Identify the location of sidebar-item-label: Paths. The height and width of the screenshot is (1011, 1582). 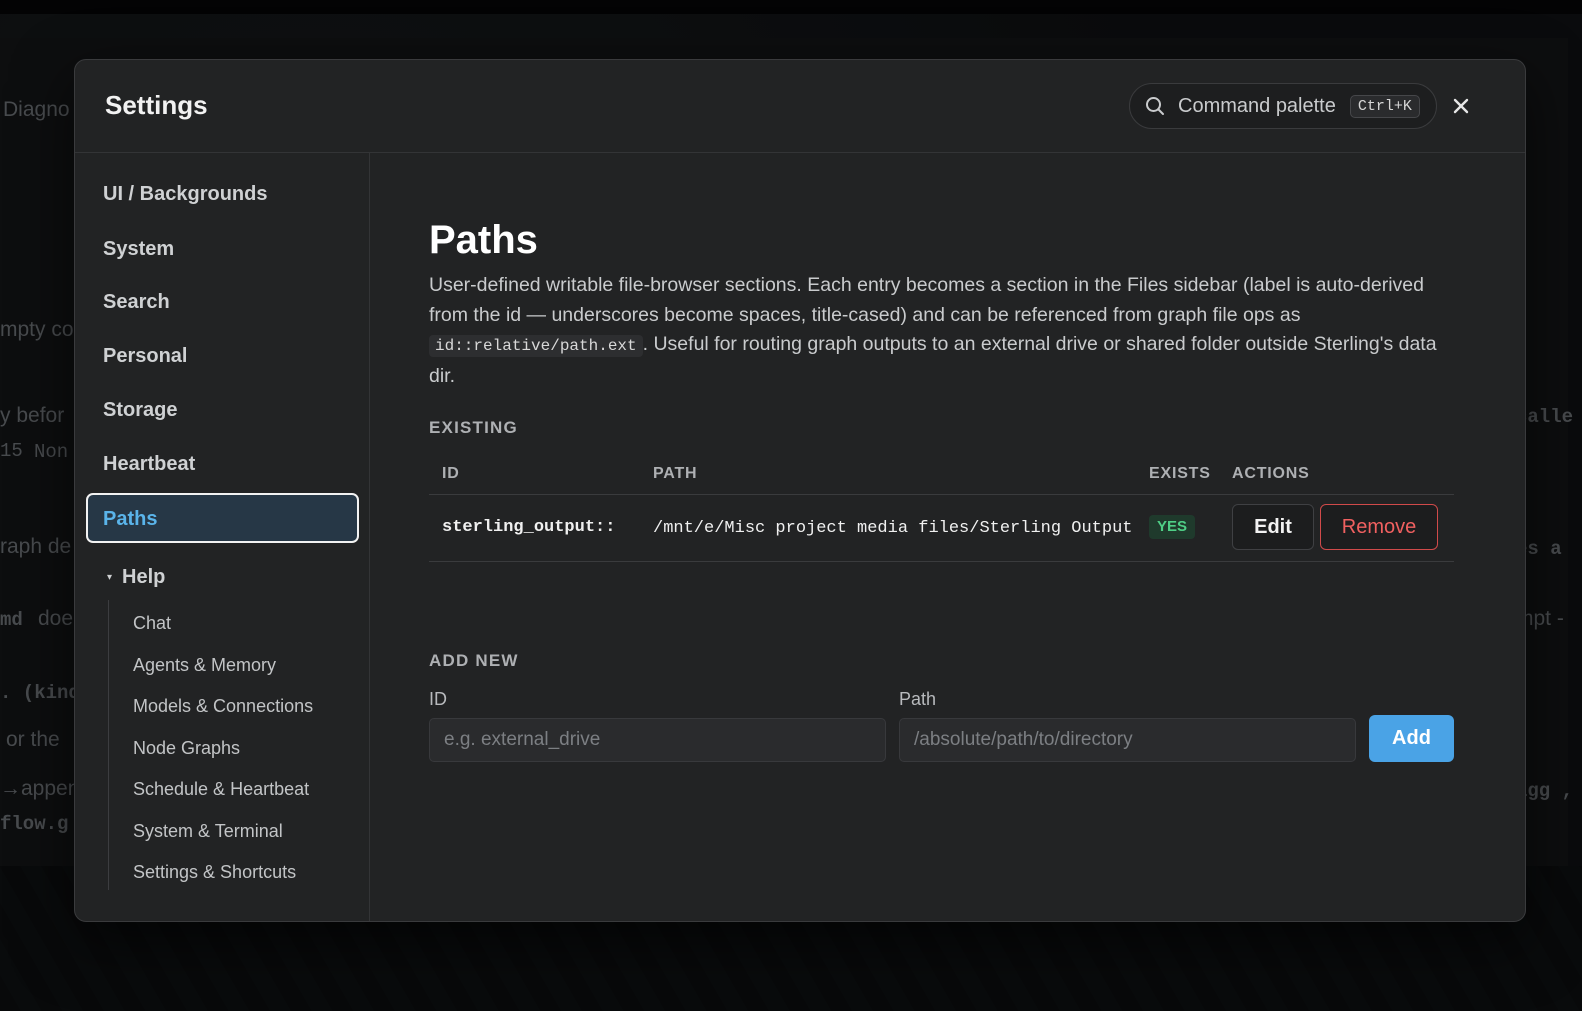
(130, 519).